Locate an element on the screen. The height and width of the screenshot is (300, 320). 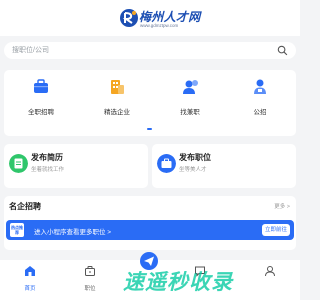
job-icon is located at coordinates (90, 271).